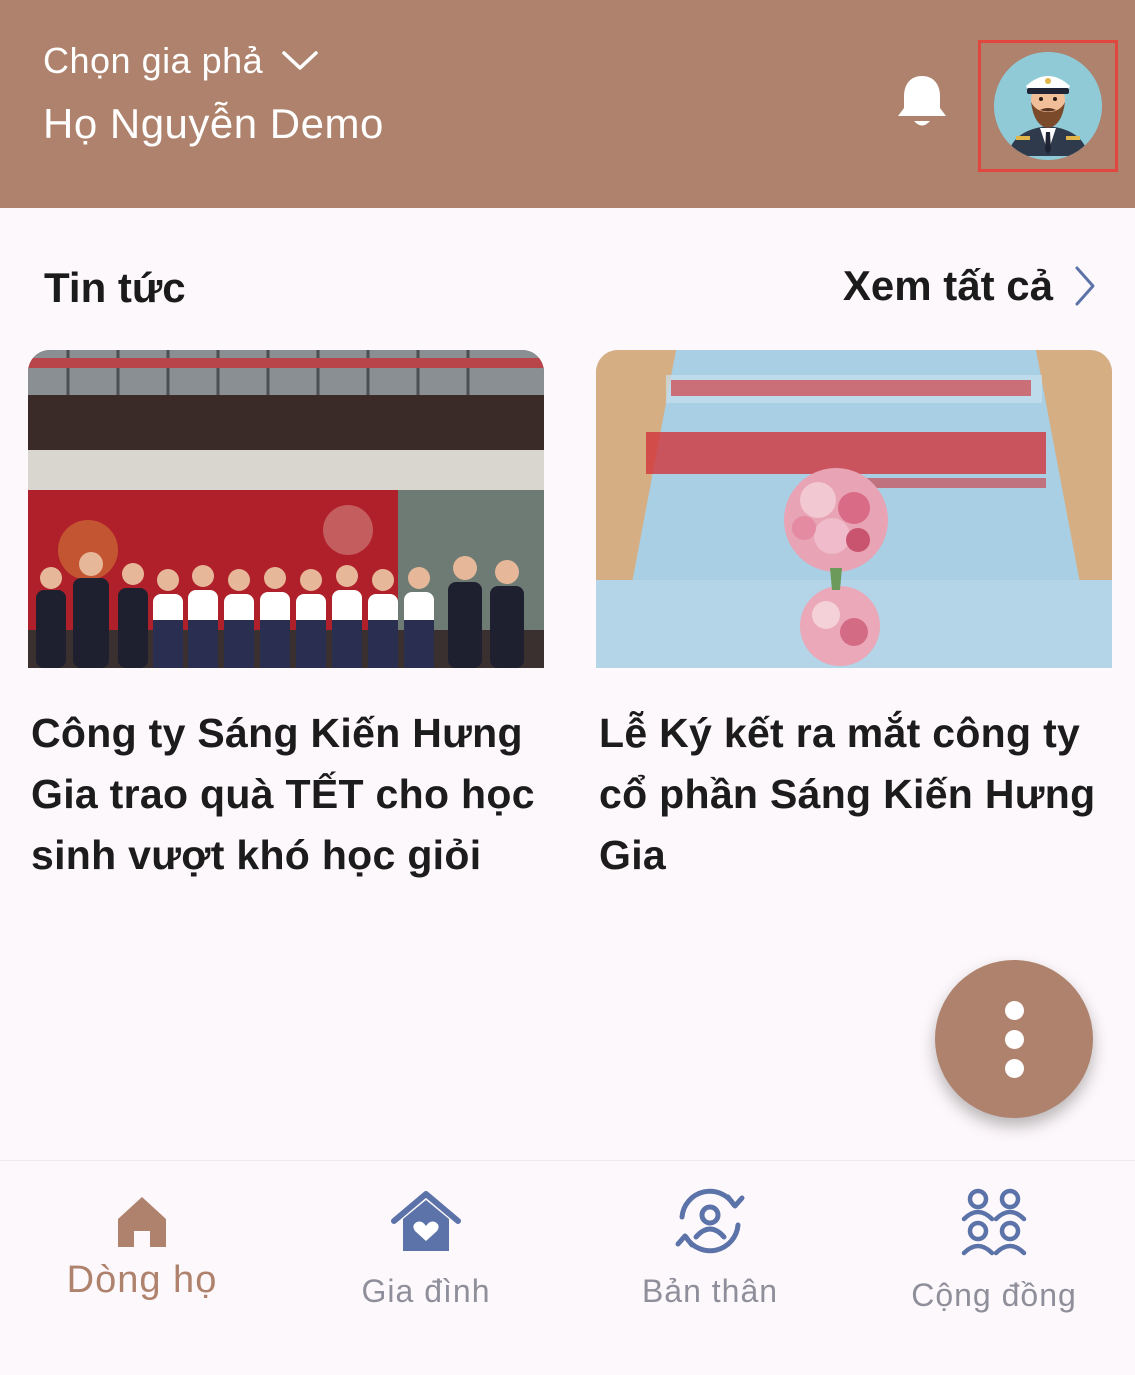 This screenshot has height=1375, width=1135. I want to click on community-icon, so click(994, 1222).